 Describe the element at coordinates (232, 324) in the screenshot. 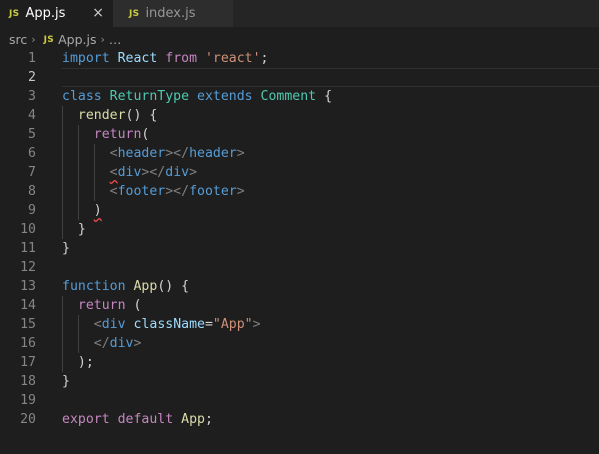

I see `code-token: "App"` at that location.